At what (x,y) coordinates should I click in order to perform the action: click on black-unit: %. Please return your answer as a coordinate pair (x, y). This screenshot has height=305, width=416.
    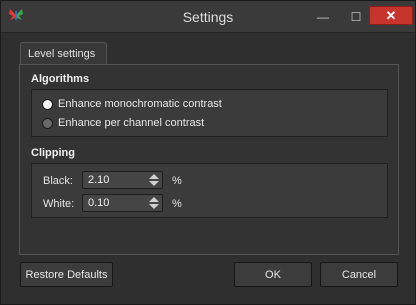
    Looking at the image, I should click on (177, 181).